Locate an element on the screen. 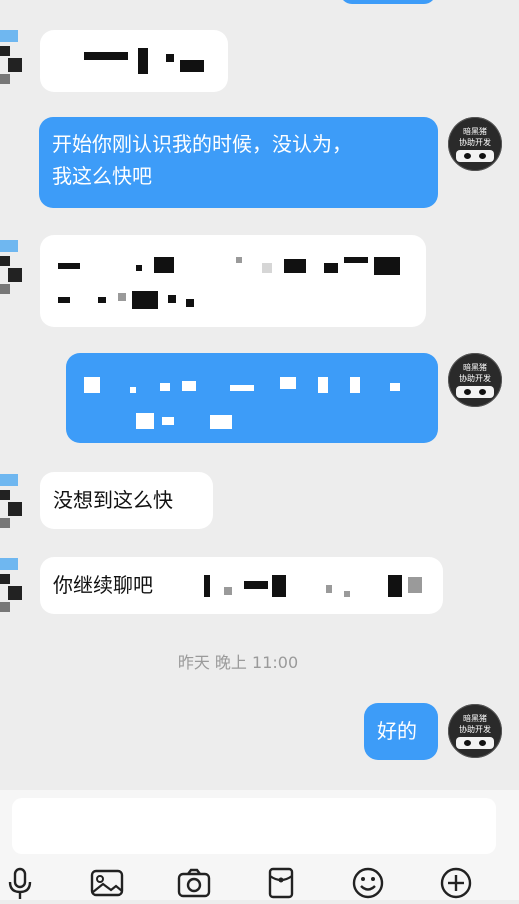 Image resolution: width=519 pixels, height=904 pixels. microphone-icon is located at coordinates (20, 883).